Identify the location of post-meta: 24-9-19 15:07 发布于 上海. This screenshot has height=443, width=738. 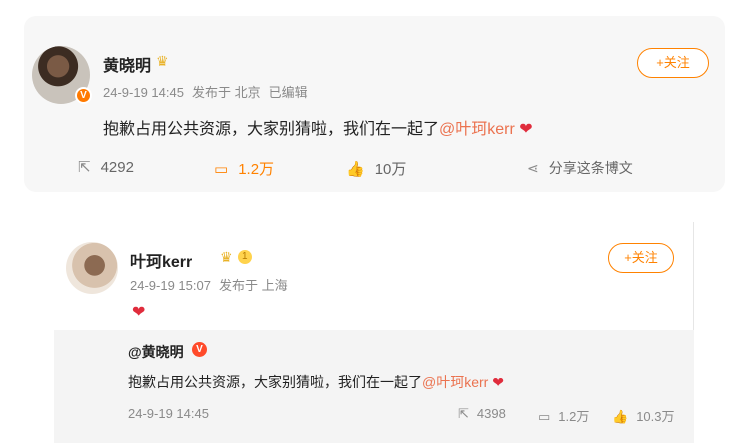
(213, 284).